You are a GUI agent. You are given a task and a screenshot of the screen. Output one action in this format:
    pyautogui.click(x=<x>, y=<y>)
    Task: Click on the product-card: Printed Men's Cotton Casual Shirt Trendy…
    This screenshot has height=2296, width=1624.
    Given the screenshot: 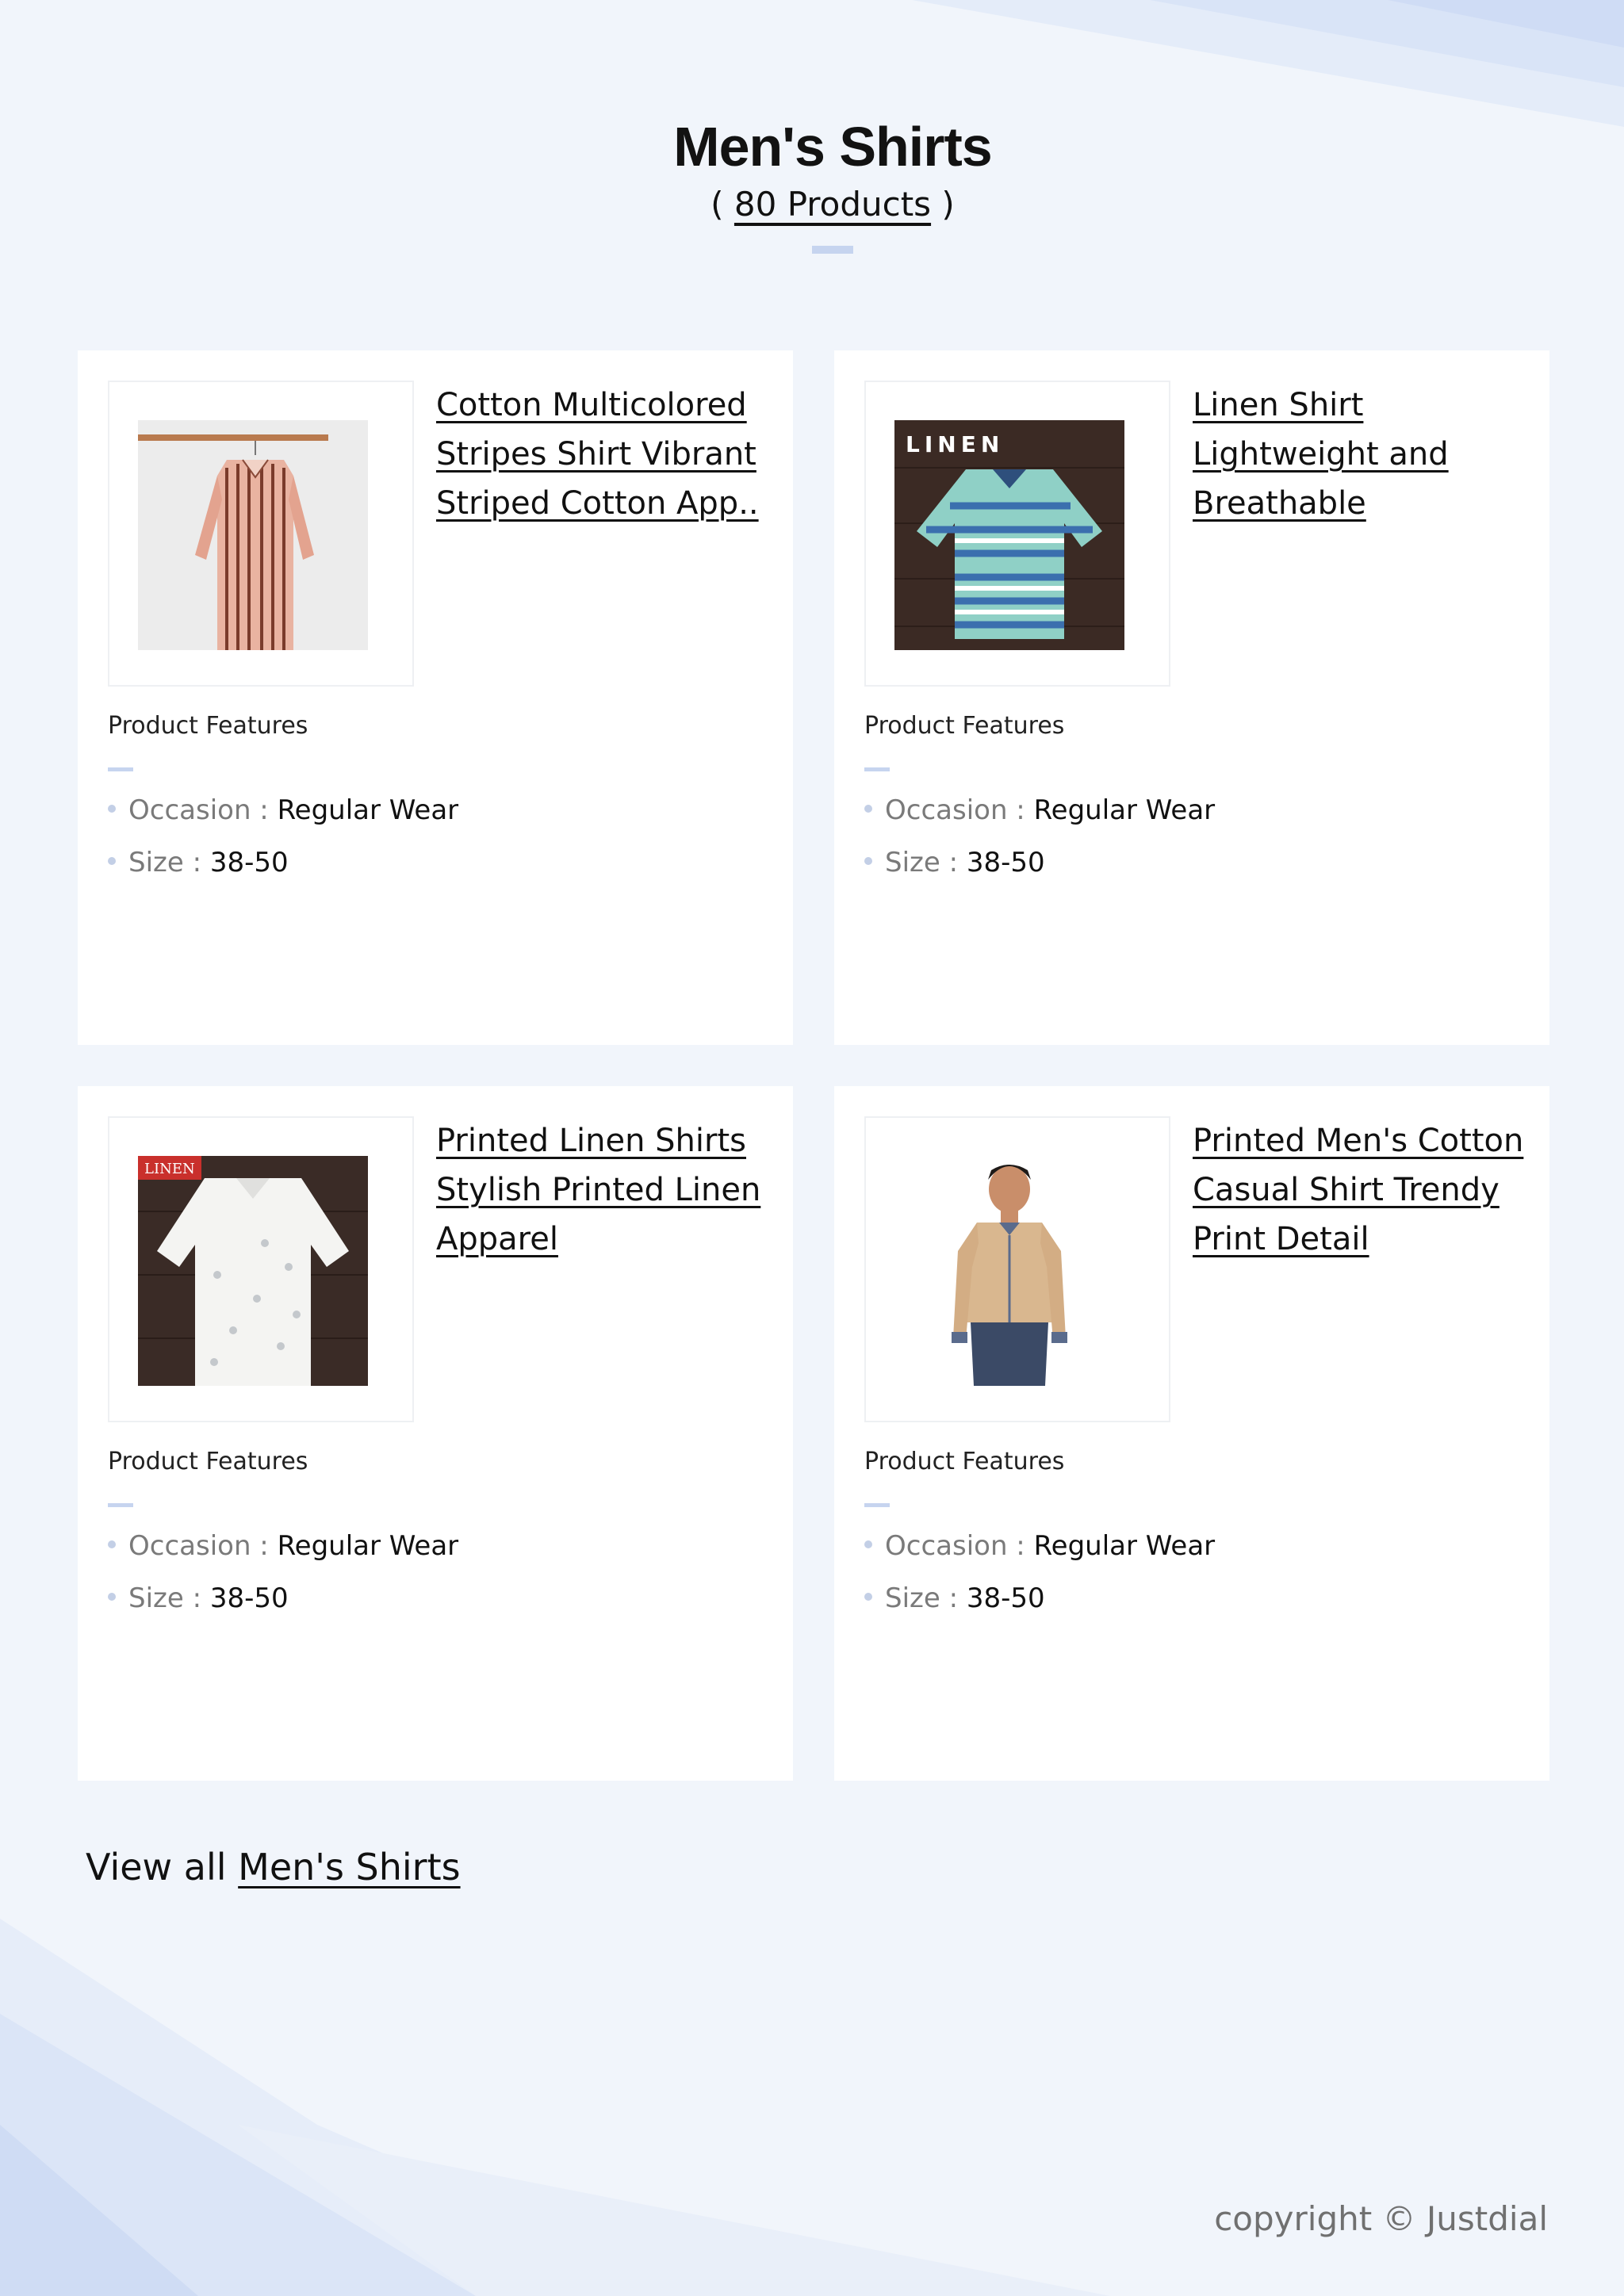 What is the action you would take?
    pyautogui.click(x=1191, y=1433)
    